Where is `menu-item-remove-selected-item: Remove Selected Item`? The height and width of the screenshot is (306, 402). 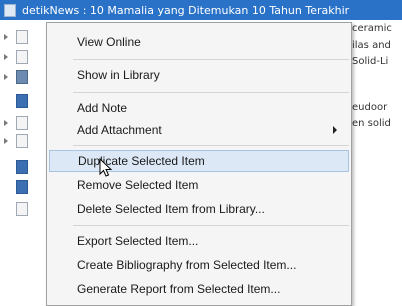 menu-item-remove-selected-item: Remove Selected Item is located at coordinates (199, 185).